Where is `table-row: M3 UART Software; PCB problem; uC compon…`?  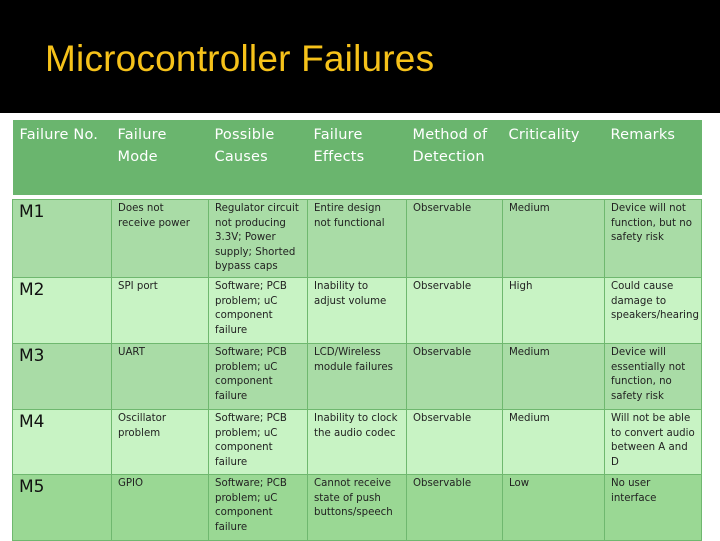
table-row: M3 UART Software; PCB problem; uC compon… is located at coordinates (357, 376).